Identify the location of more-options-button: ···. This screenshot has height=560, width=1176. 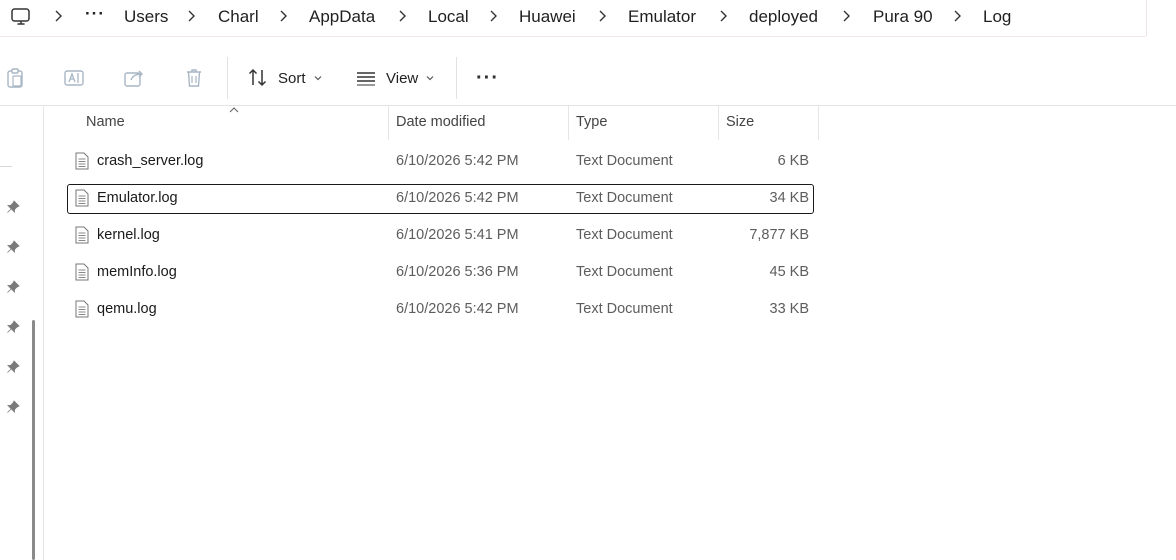
(487, 78).